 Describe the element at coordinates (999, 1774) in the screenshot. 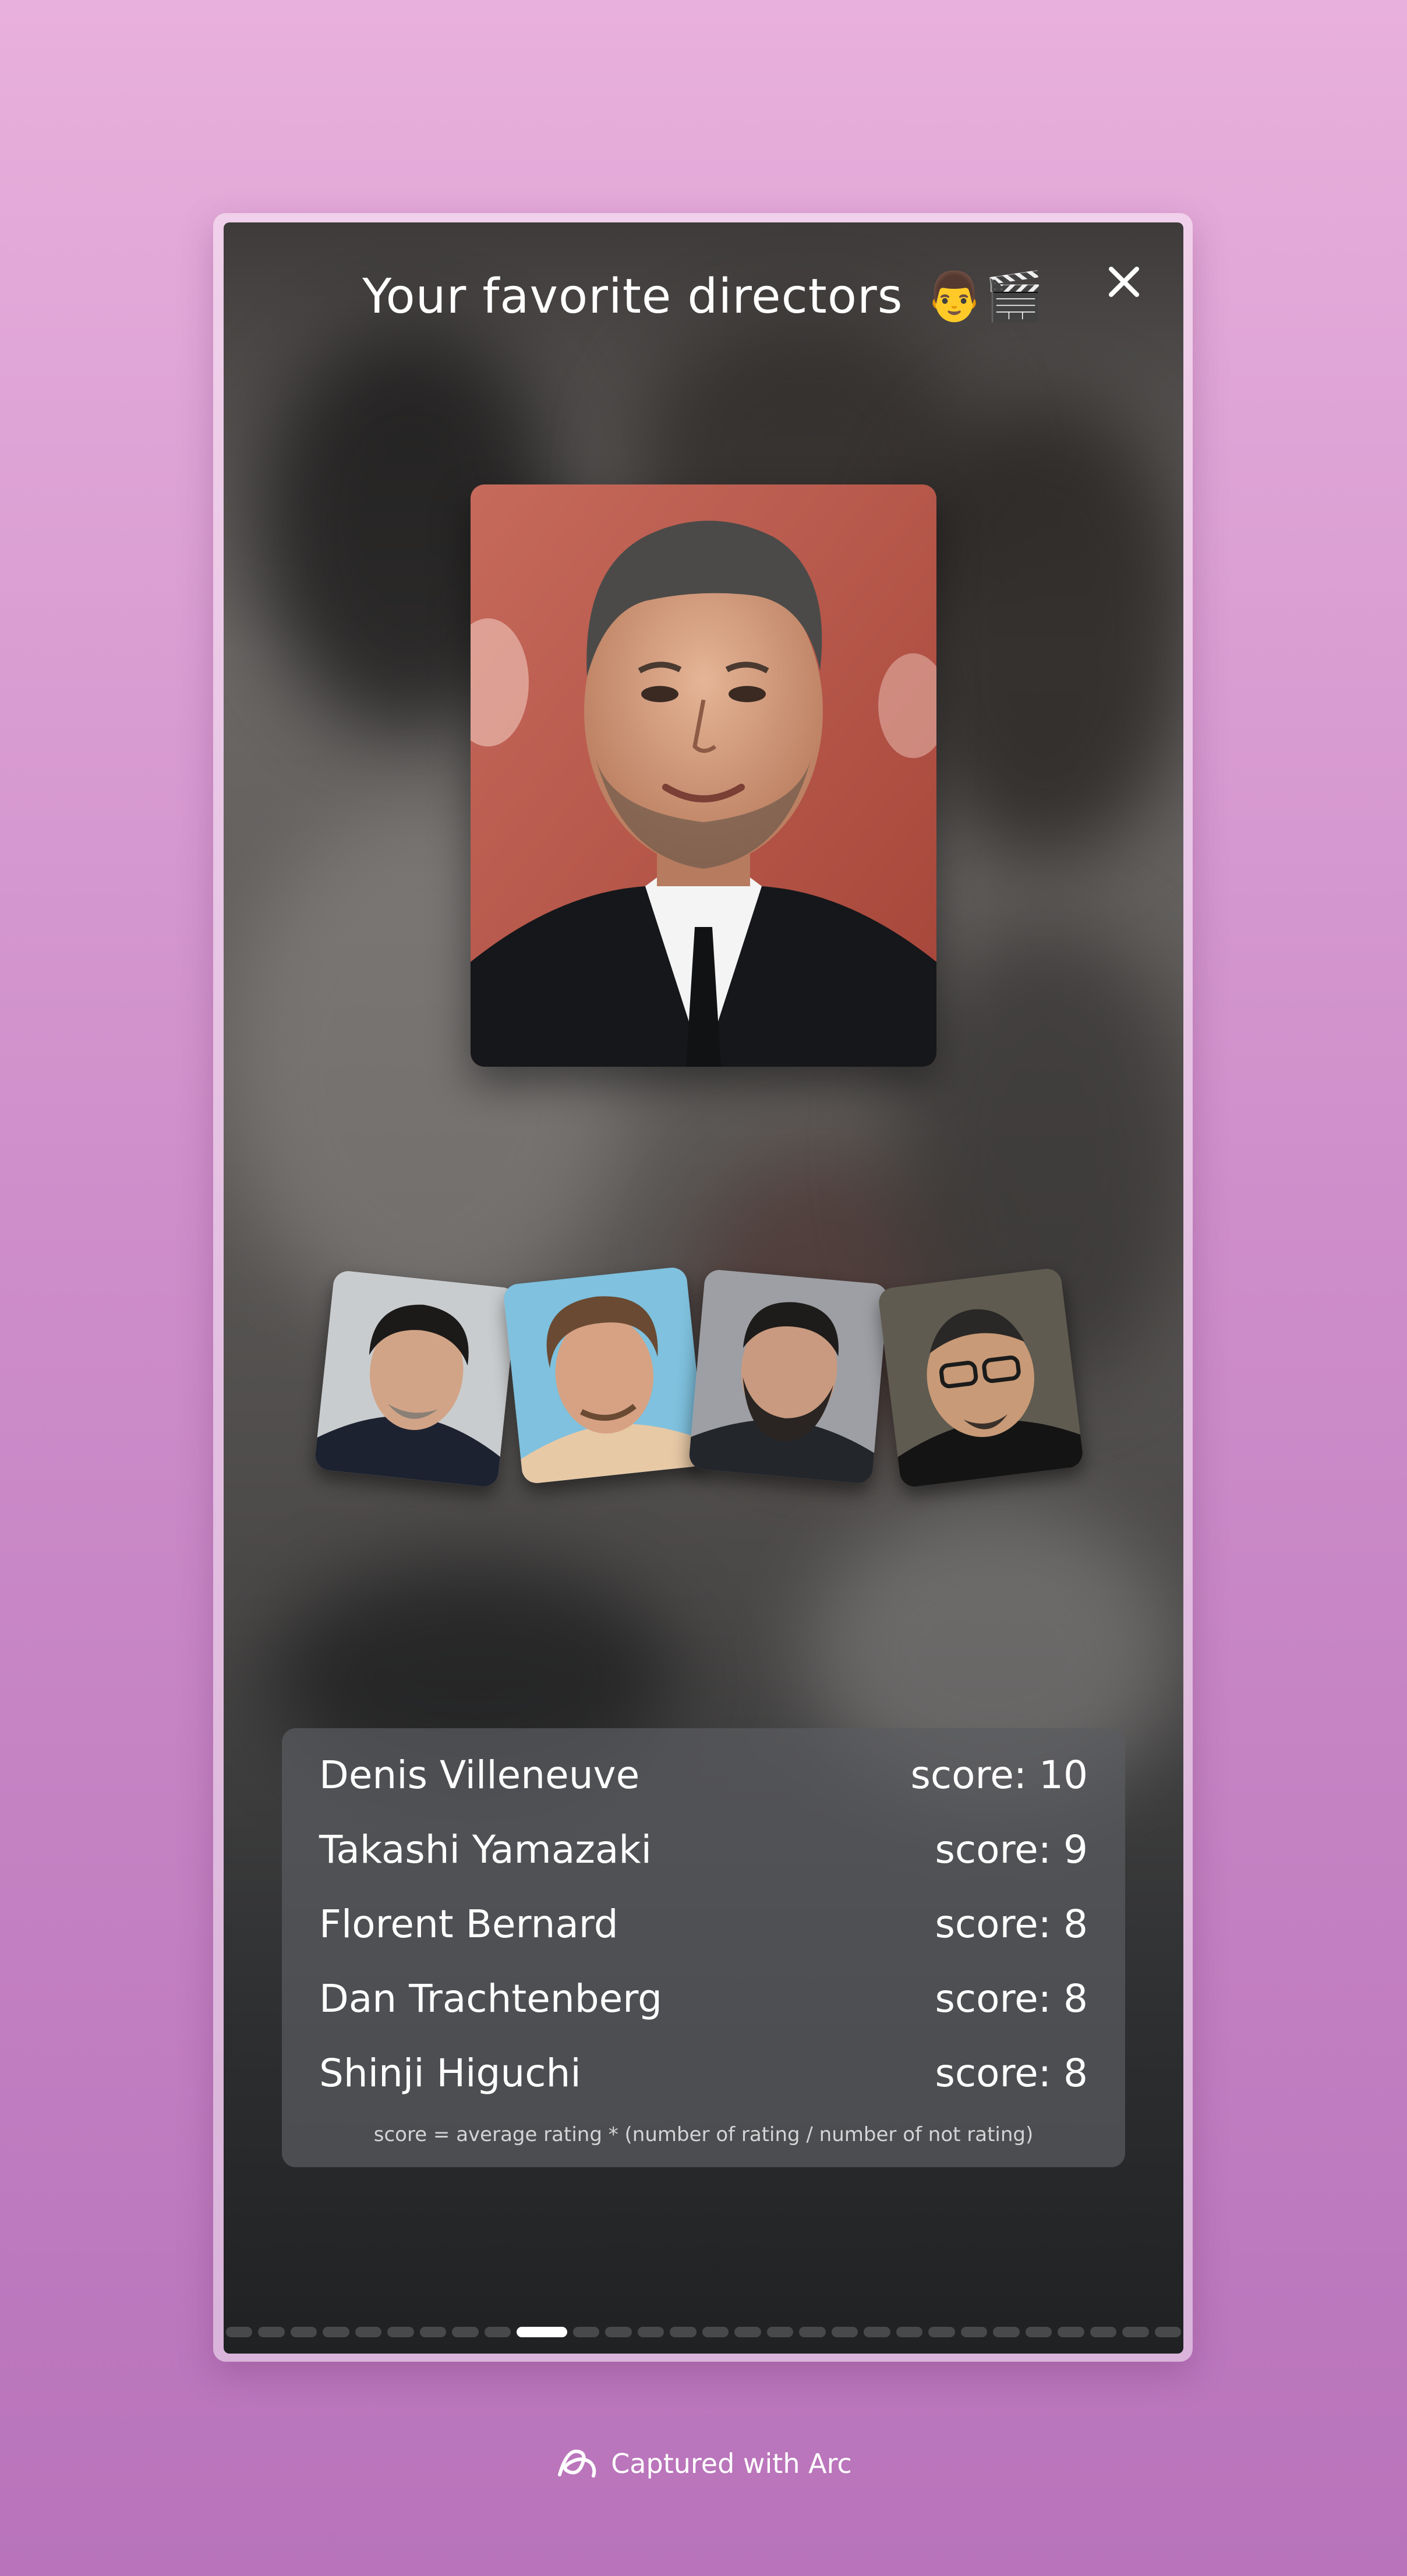

I see `director-score: score: 10` at that location.